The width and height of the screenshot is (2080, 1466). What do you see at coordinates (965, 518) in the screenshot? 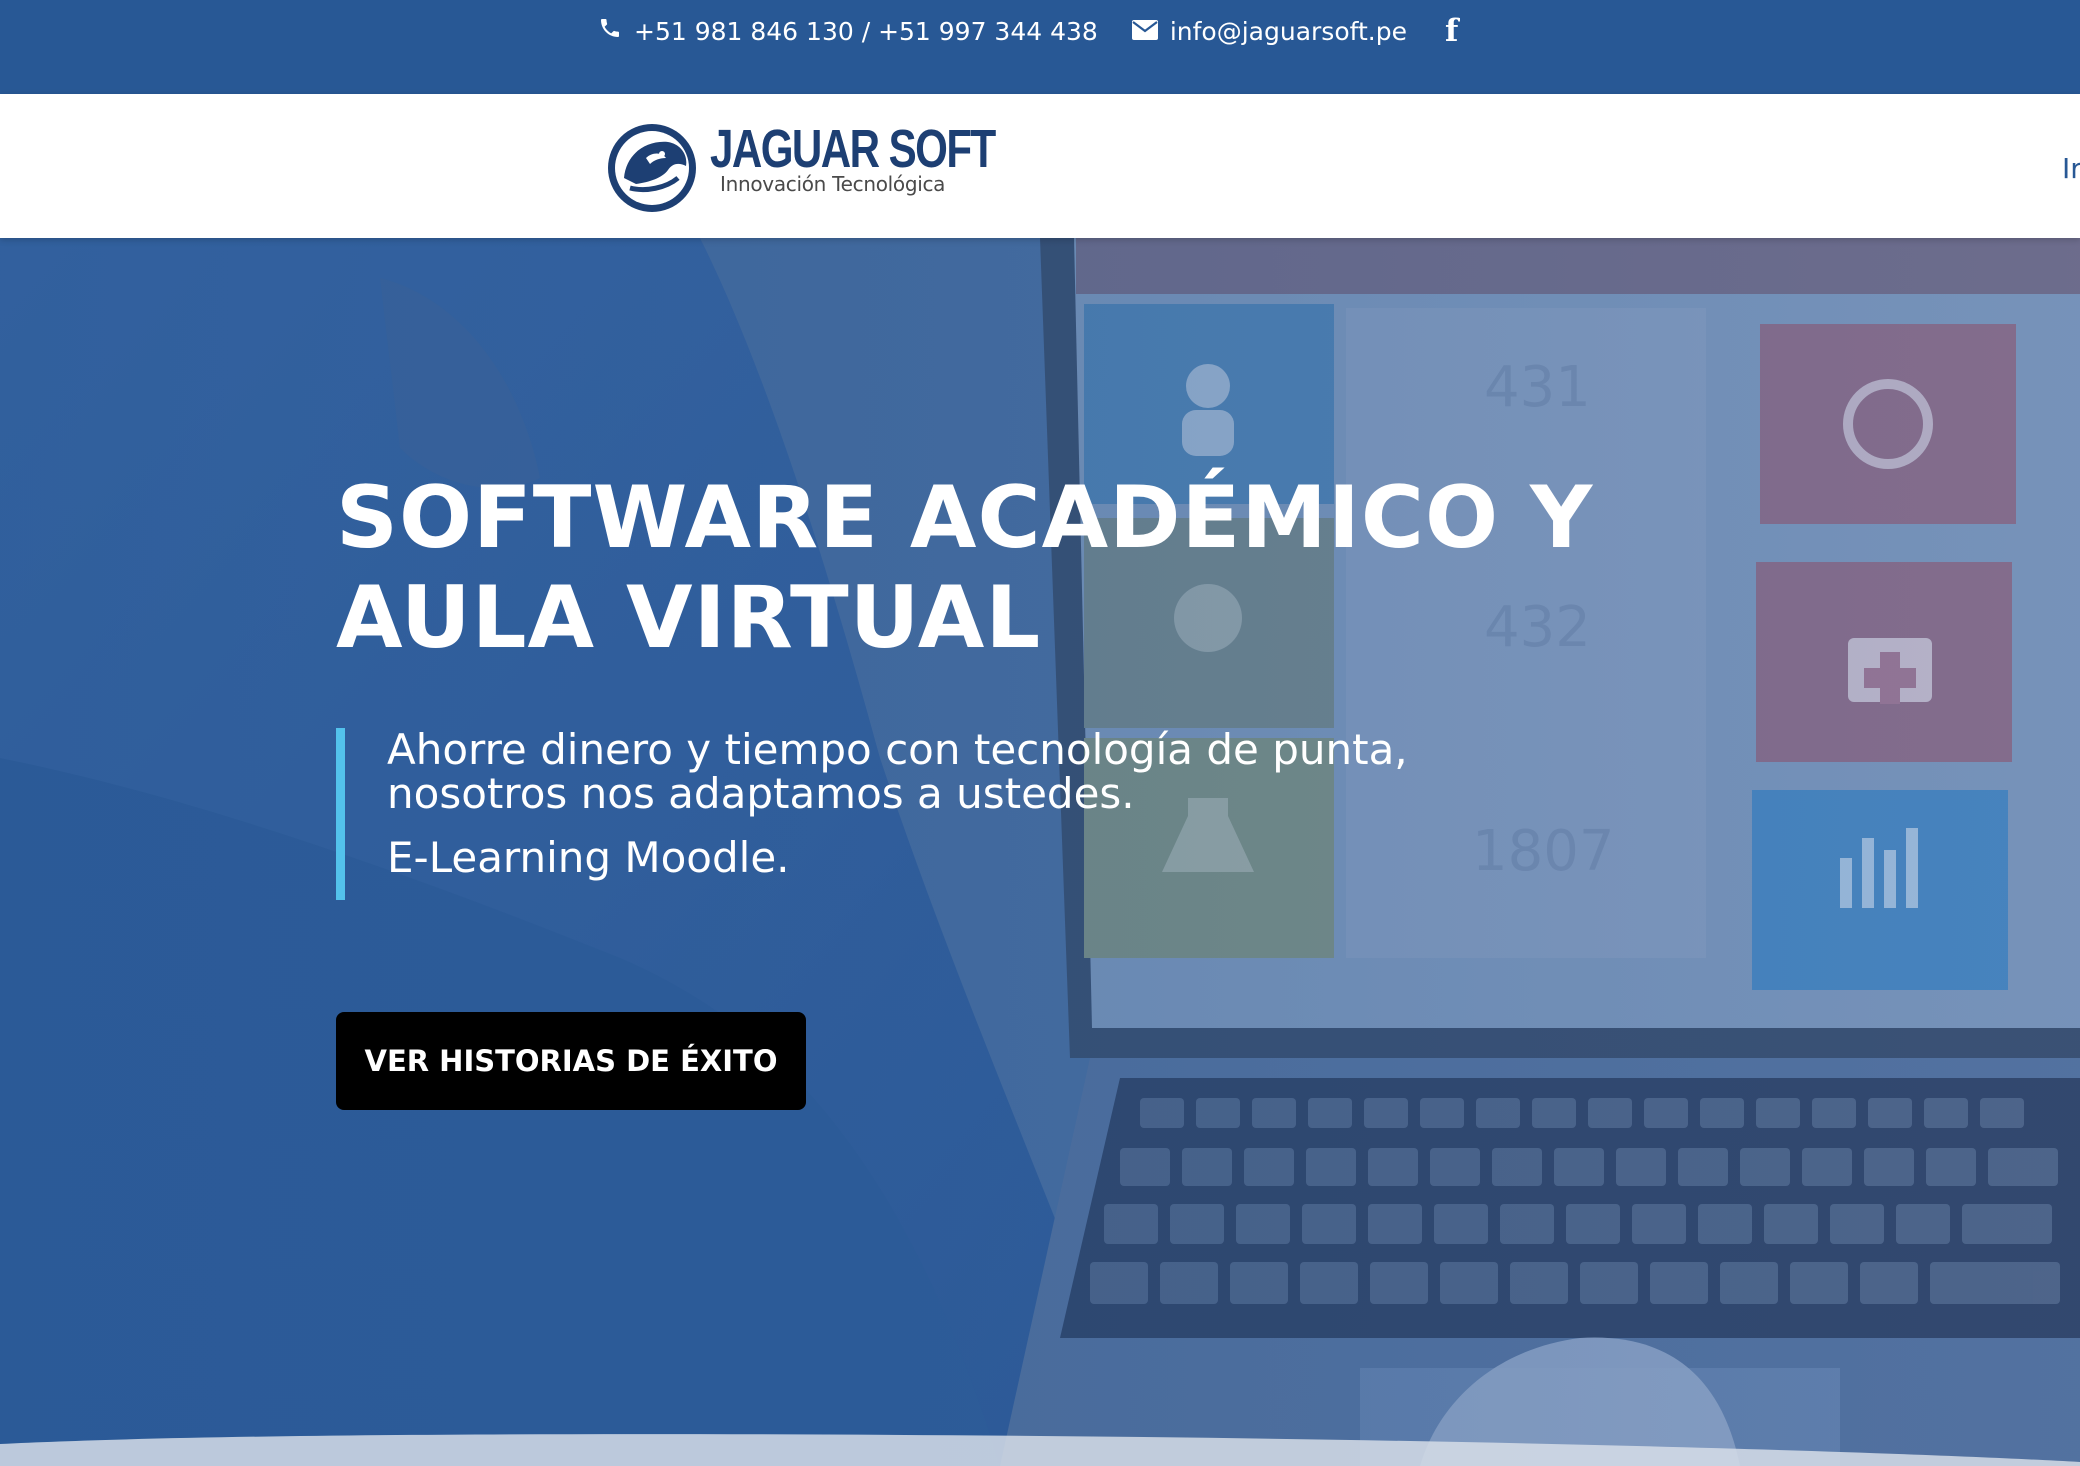
I see `hero-title-line-1: SOFTWARE ACADÉMICO Y` at bounding box center [965, 518].